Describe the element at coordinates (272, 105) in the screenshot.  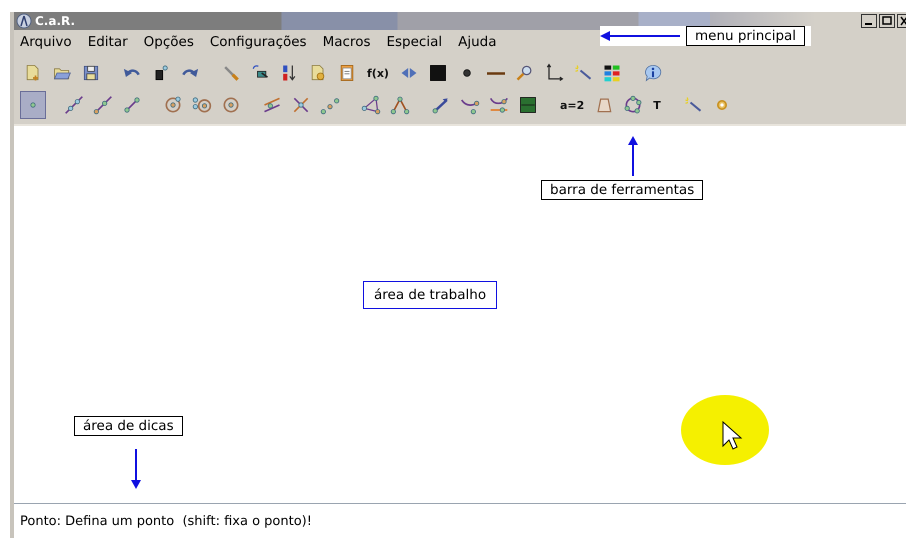
I see `parallel-lines-icon` at that location.